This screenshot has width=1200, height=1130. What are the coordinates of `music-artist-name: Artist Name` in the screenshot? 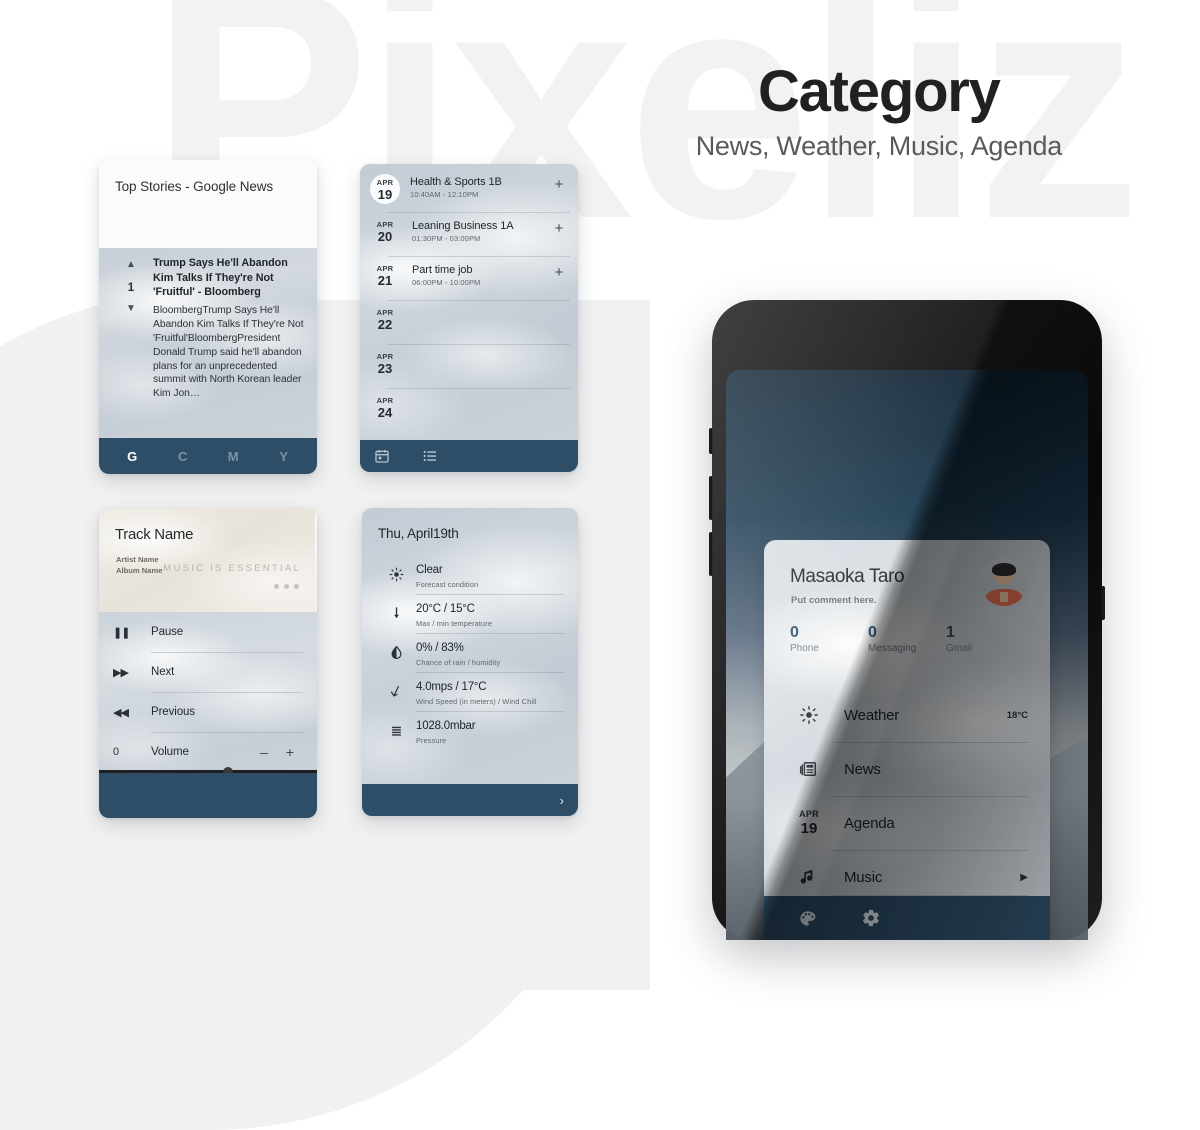 It's located at (137, 559).